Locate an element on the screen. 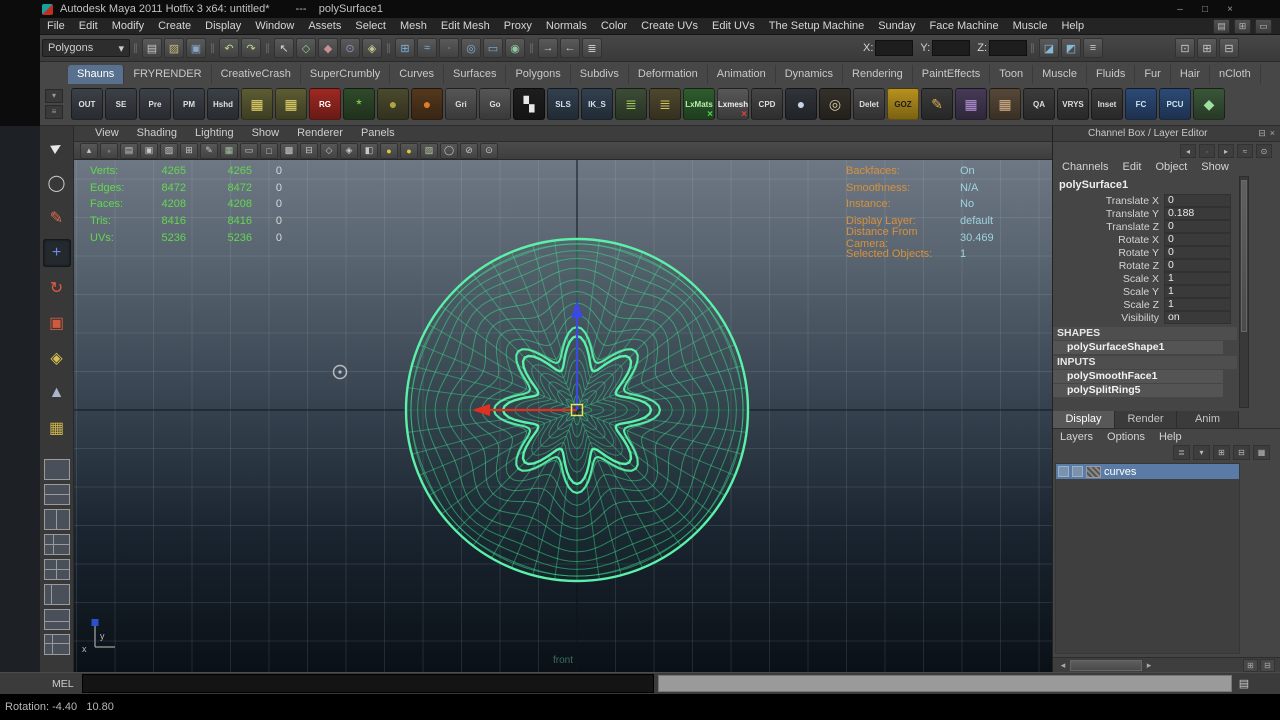  select-component-icon: ◆ is located at coordinates (328, 48).